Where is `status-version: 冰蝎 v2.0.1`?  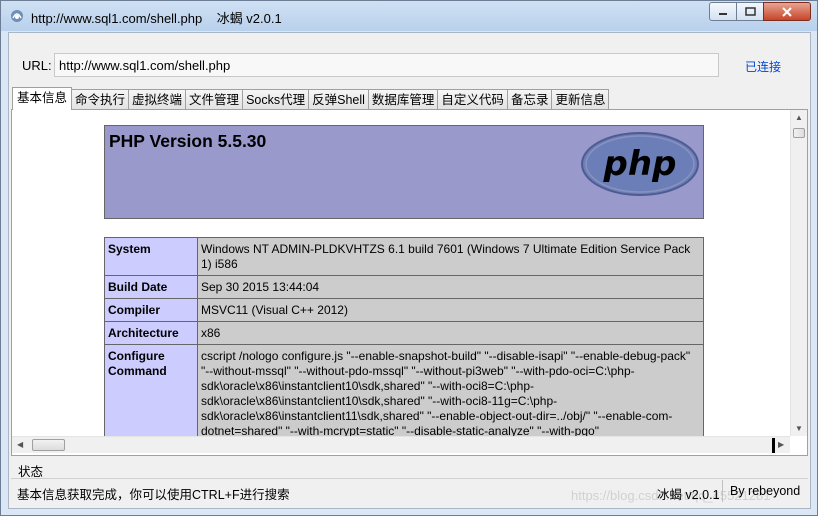 status-version: 冰蝎 v2.0.1 is located at coordinates (688, 495).